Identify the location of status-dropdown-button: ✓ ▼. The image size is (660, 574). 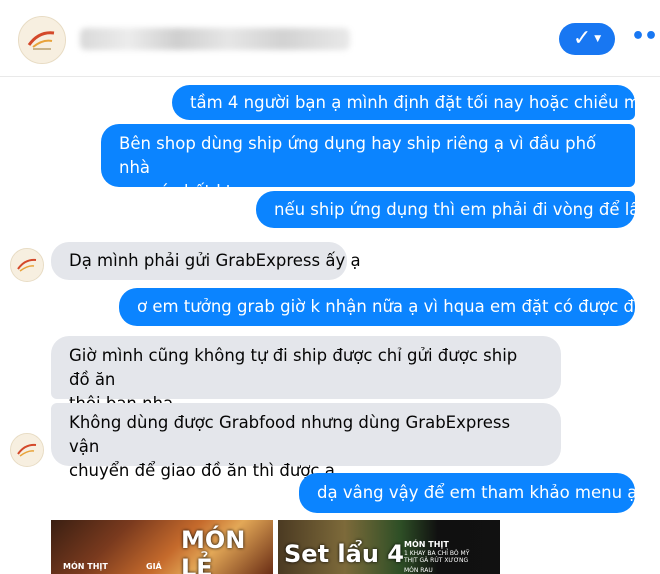
(587, 39).